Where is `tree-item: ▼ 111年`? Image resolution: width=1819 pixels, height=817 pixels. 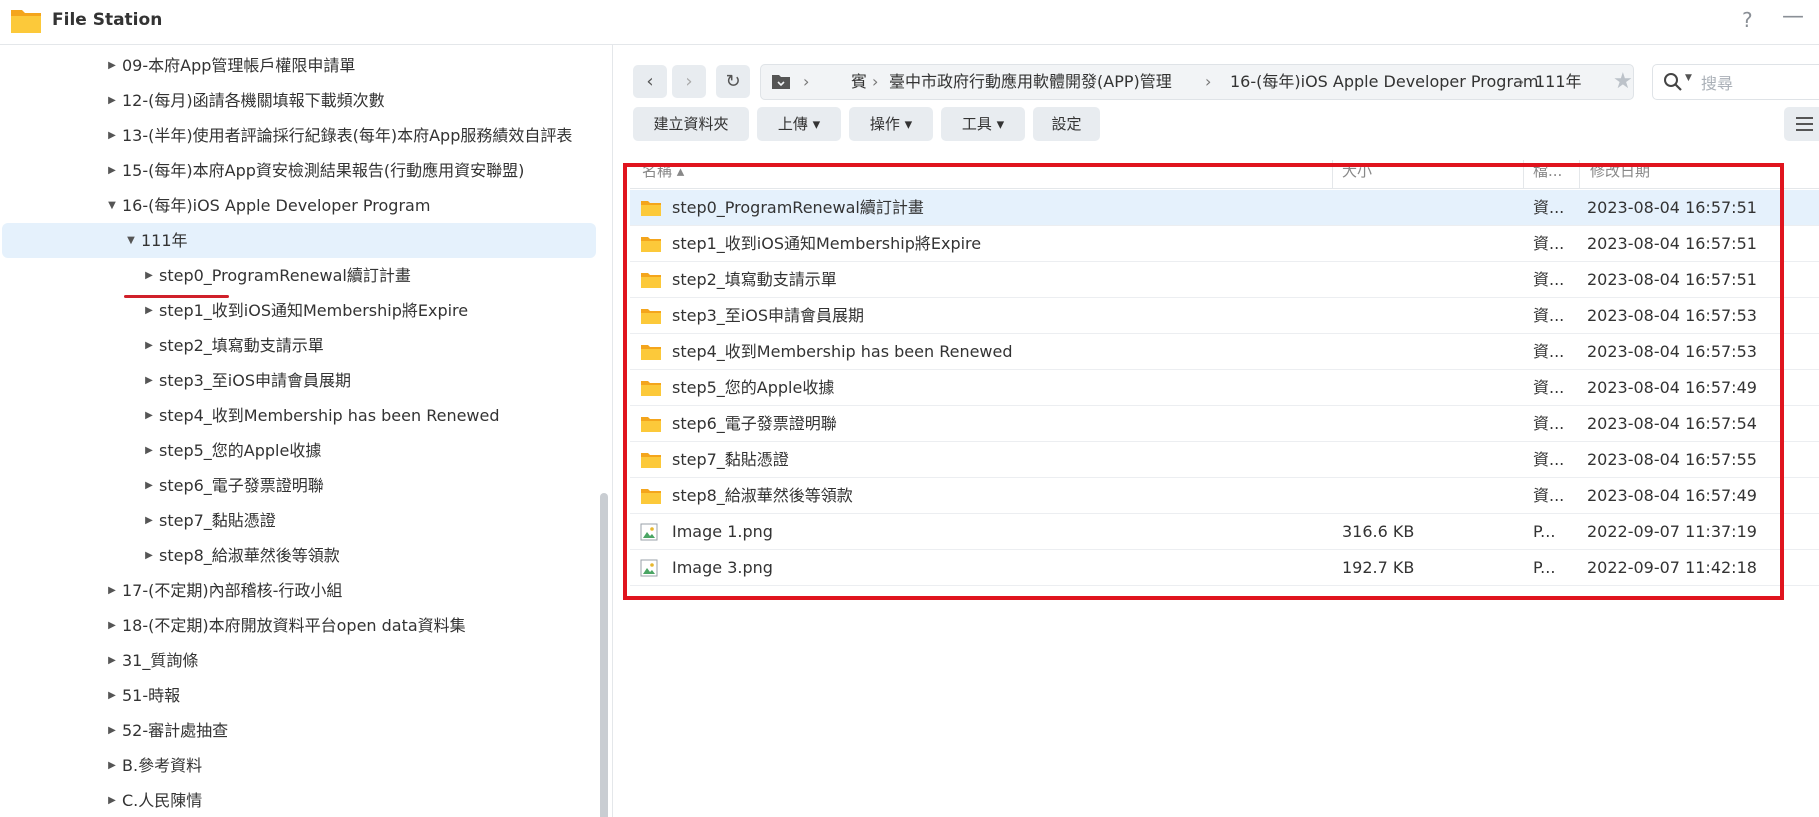 tree-item: ▼ 111年 is located at coordinates (299, 240).